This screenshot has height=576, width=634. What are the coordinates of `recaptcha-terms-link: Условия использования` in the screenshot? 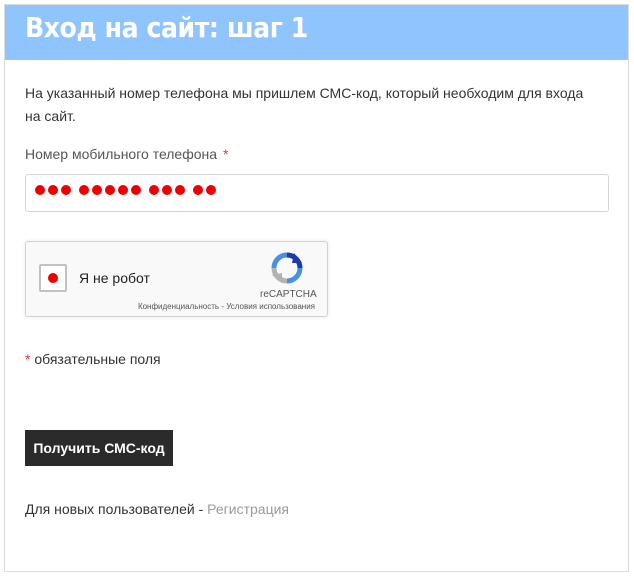 It's located at (270, 306).